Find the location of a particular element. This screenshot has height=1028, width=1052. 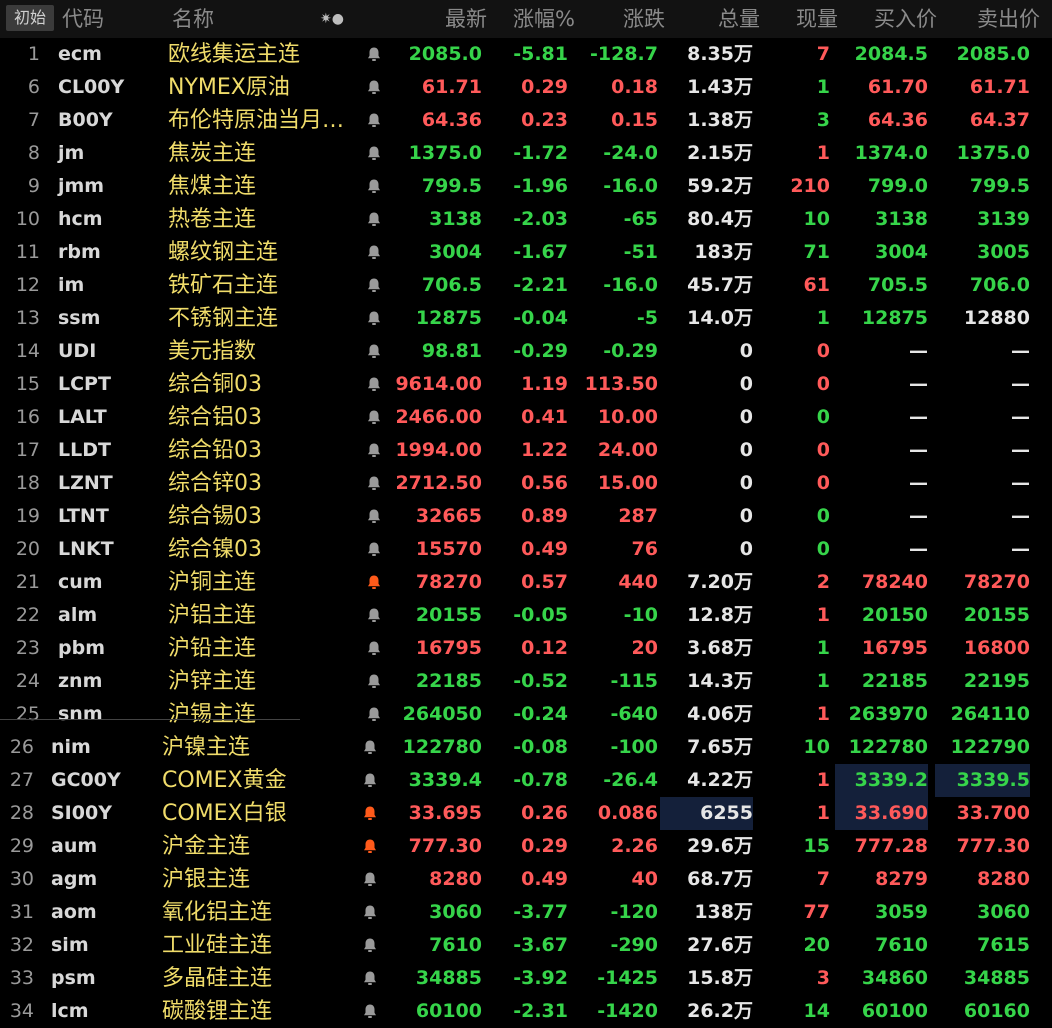

table-row: 15 LCPT 综合铜03 9614.00 1.19 113.50 0 0 — — is located at coordinates (526, 384).